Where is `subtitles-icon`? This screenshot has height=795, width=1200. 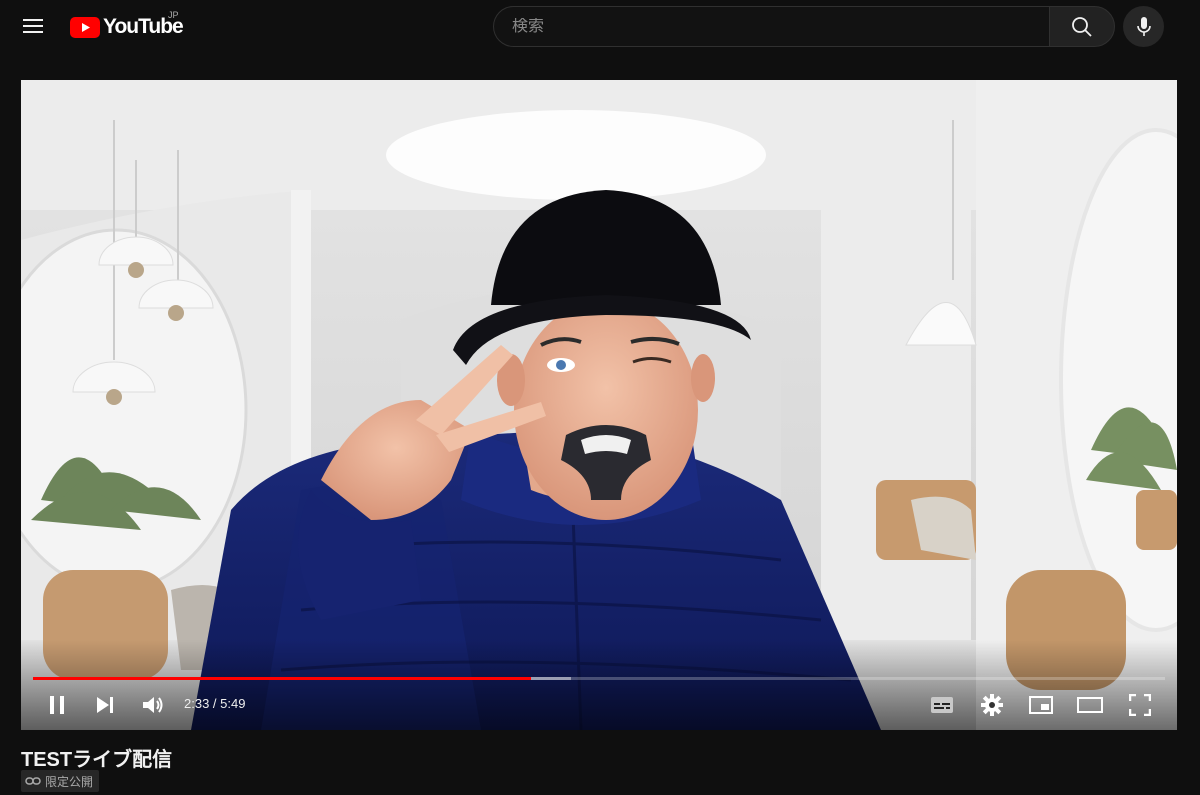 subtitles-icon is located at coordinates (942, 705).